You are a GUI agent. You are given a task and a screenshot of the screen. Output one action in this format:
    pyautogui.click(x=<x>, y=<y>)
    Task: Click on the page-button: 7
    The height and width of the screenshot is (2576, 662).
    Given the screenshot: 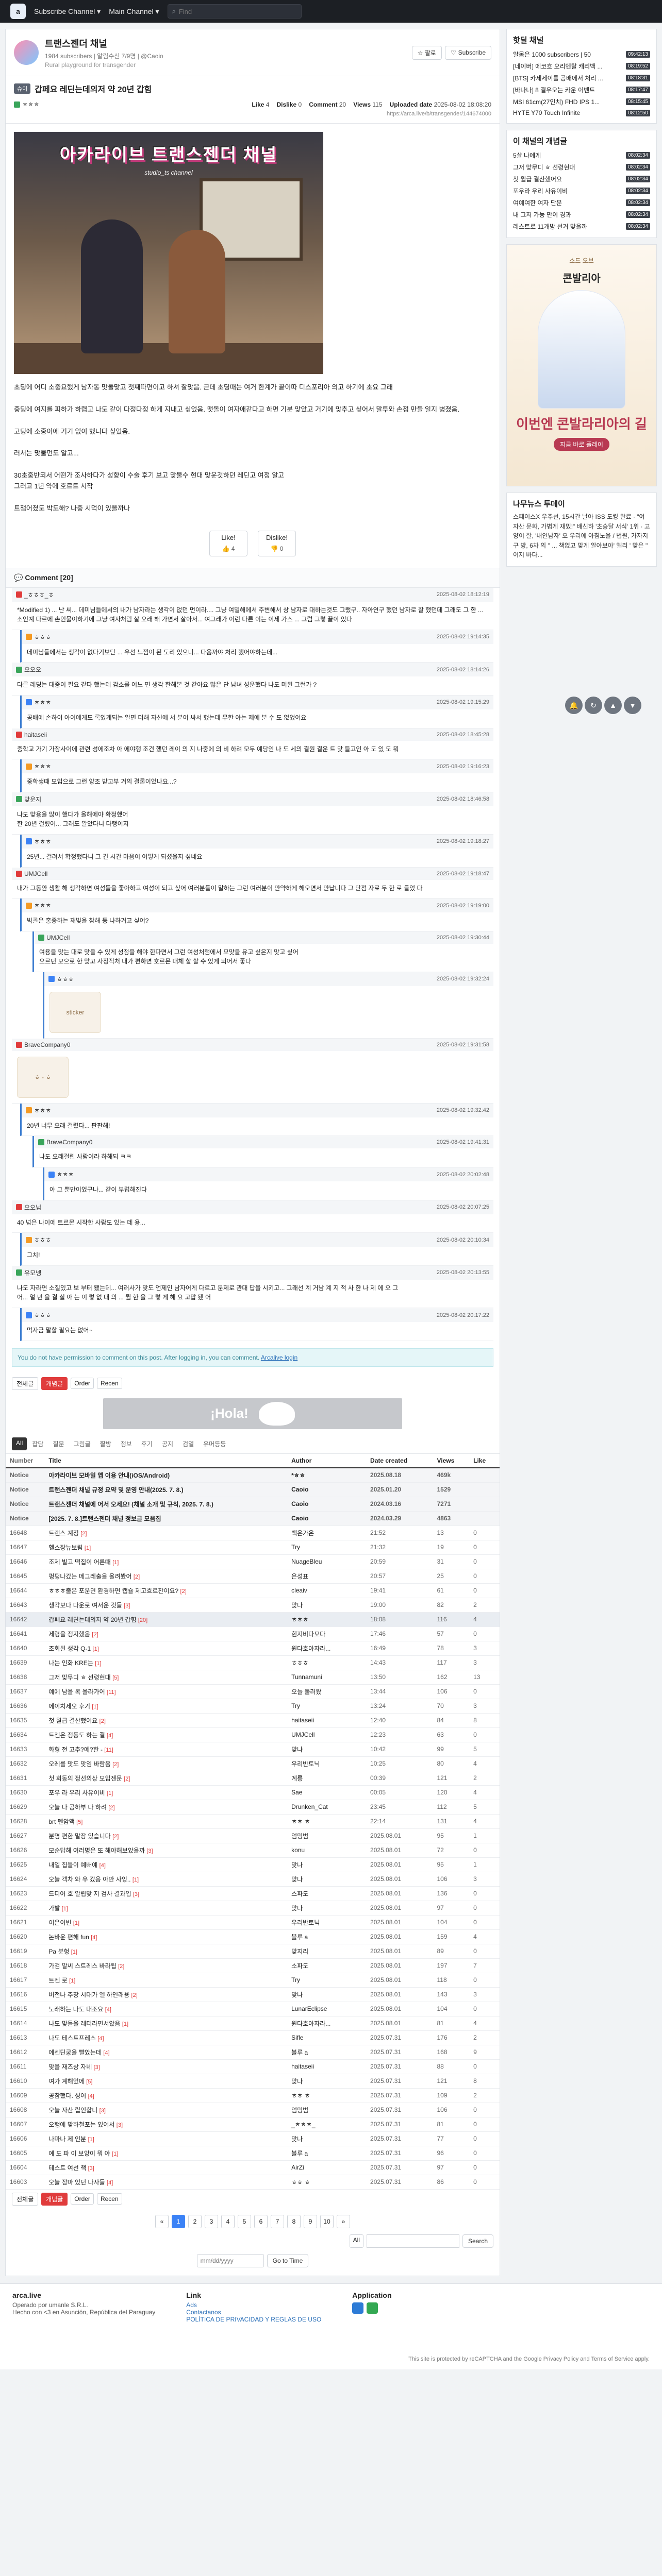 What is the action you would take?
    pyautogui.click(x=277, y=2221)
    